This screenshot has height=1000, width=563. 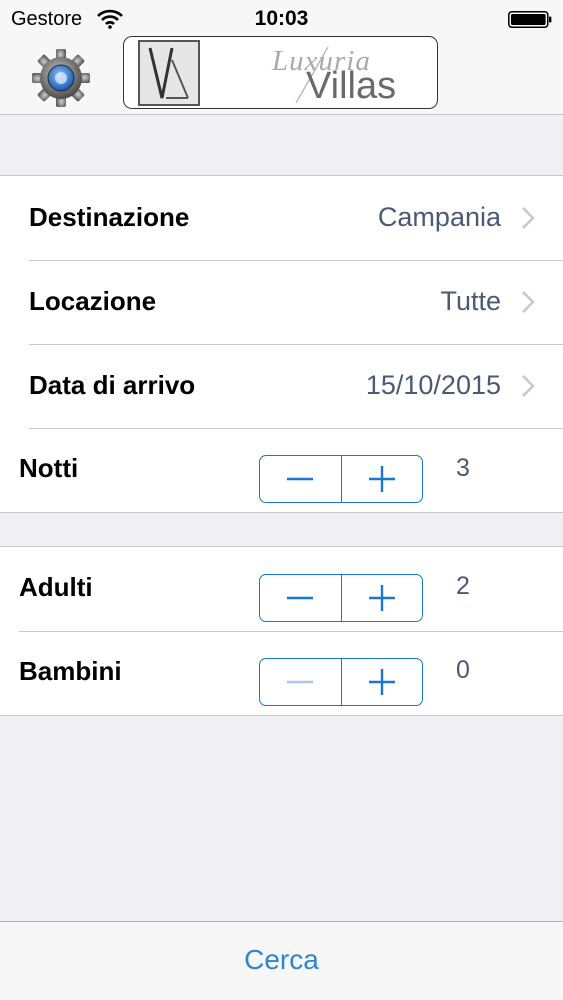 What do you see at coordinates (281, 218) in the screenshot?
I see `destination-row: Destinazione Campania` at bounding box center [281, 218].